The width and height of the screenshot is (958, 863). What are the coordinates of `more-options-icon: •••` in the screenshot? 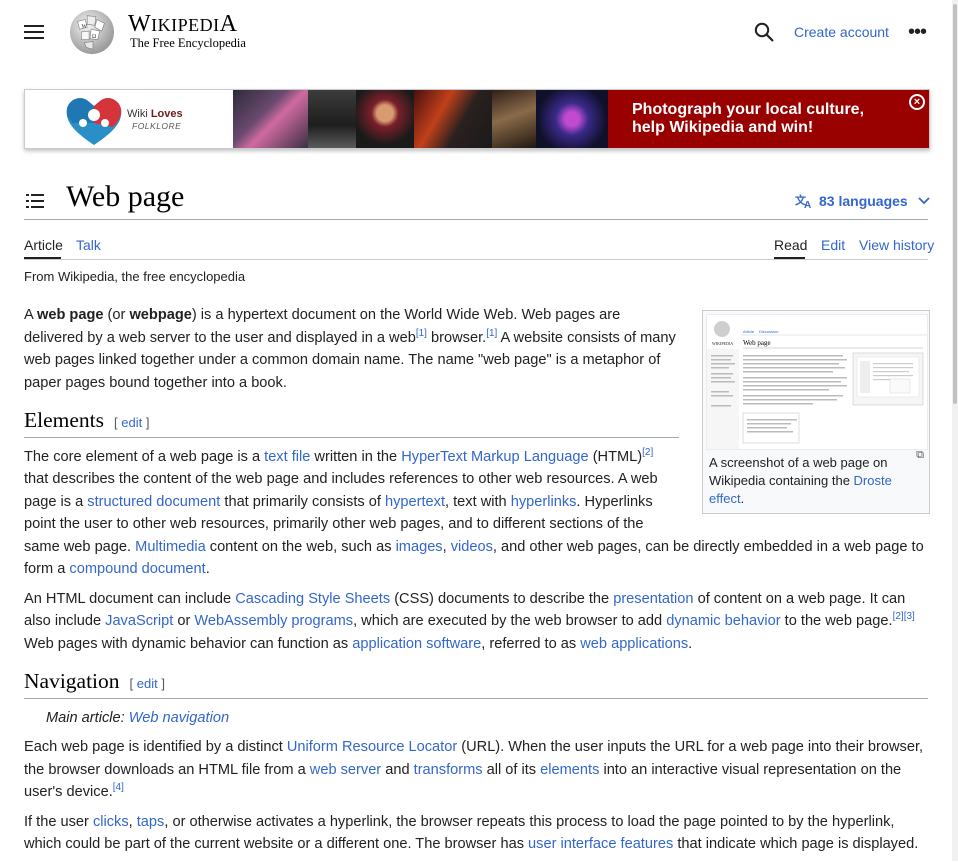 It's located at (917, 32).